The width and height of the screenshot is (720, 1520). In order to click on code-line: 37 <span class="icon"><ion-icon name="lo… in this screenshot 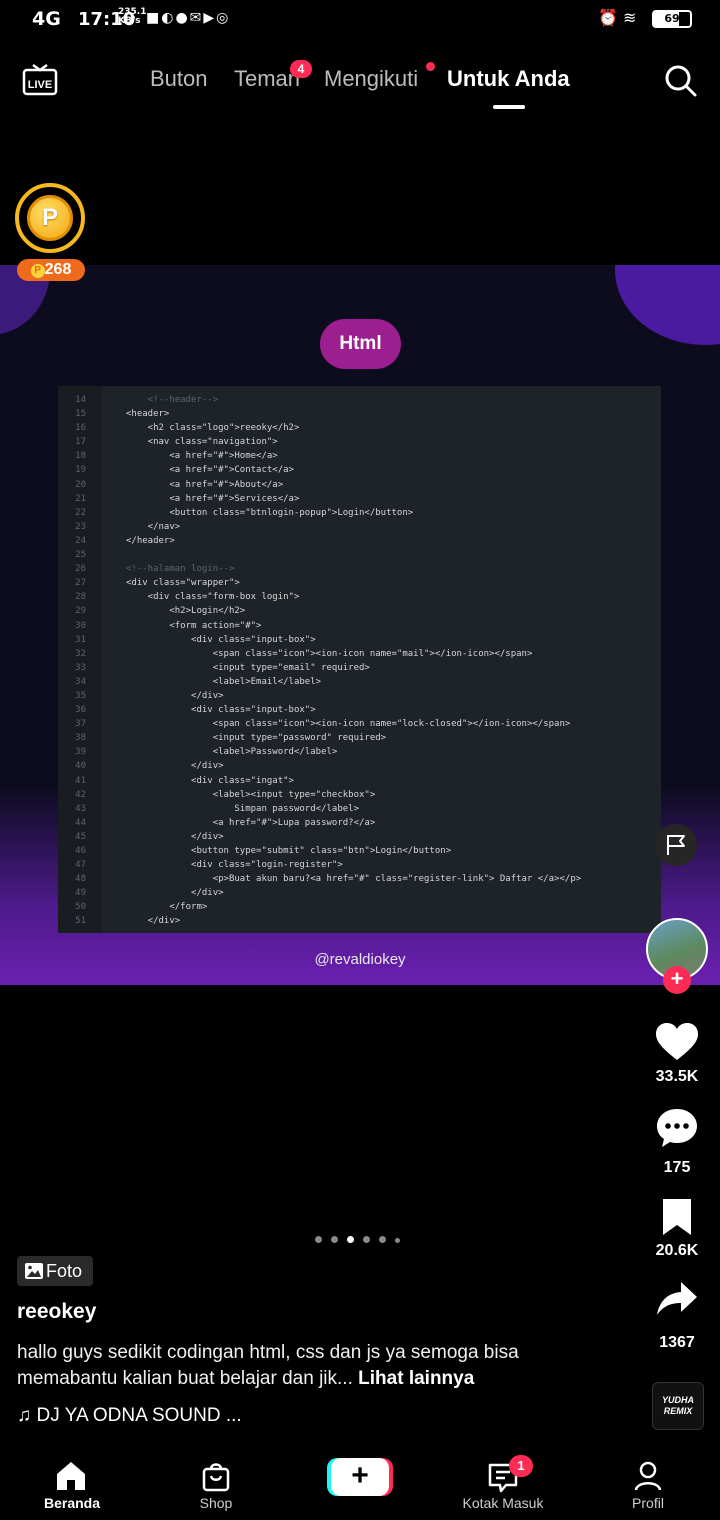, I will do `click(319, 724)`.